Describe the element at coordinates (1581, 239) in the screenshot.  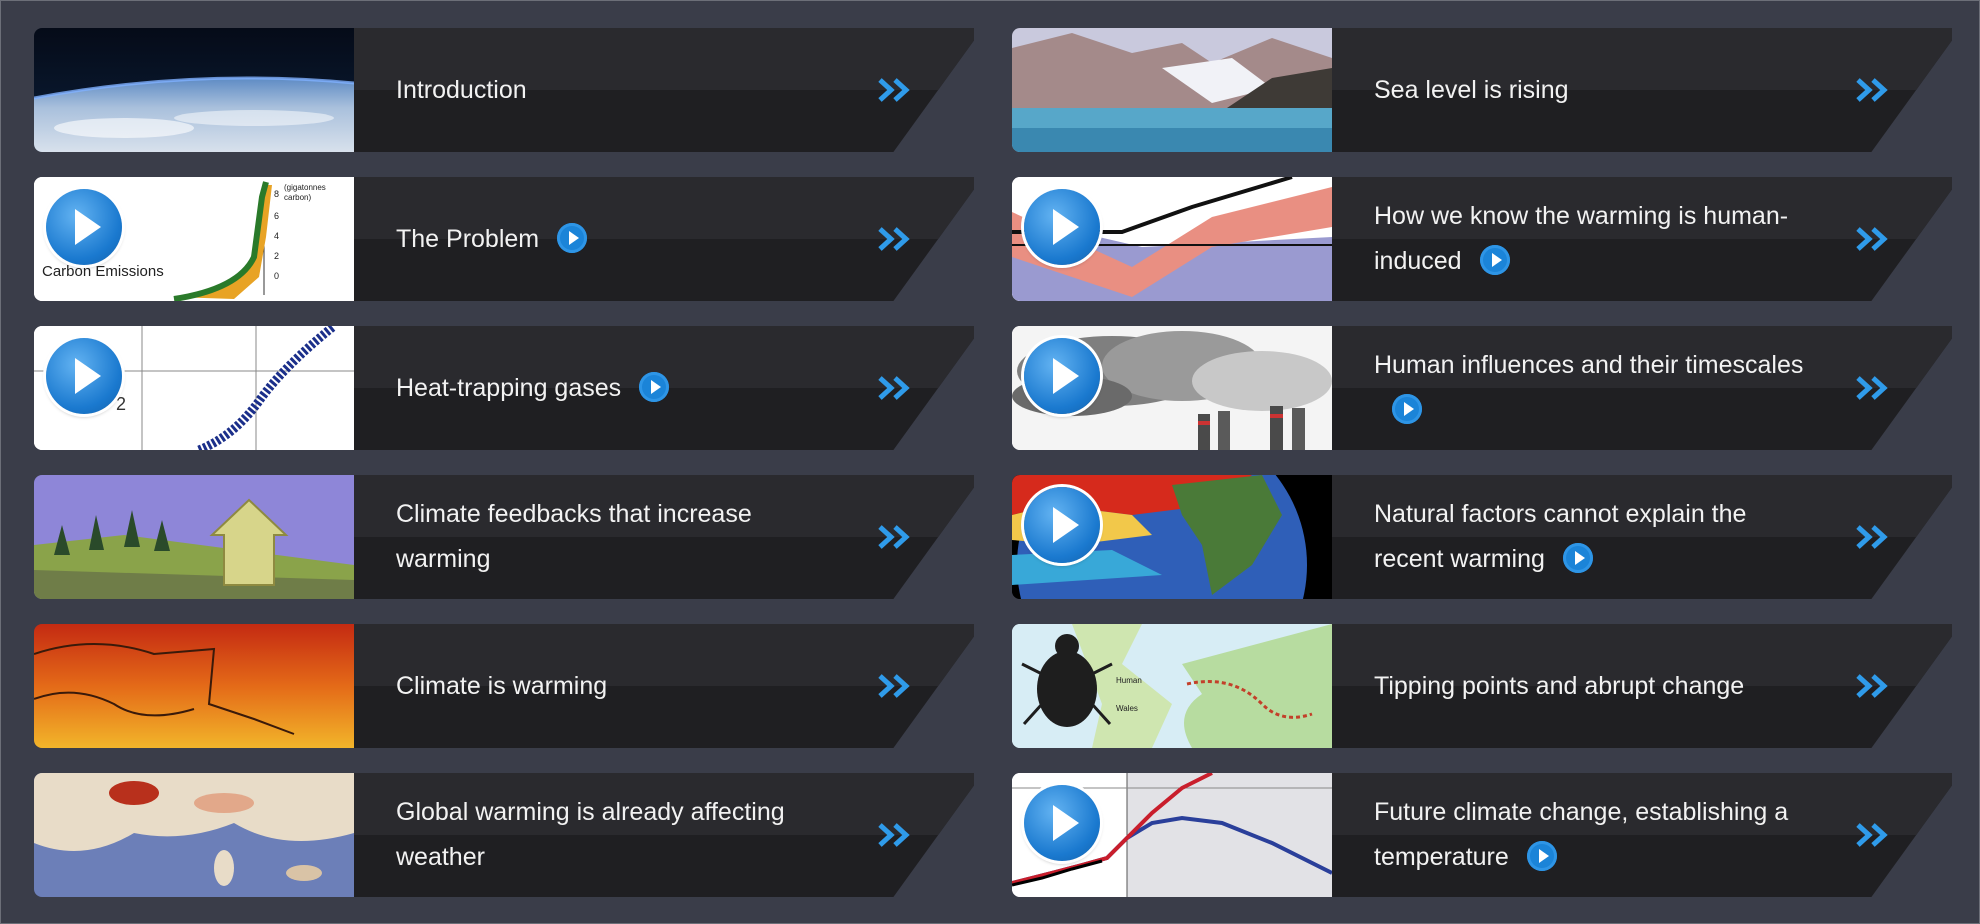
I see `card-label: How we know the warming is human-induced` at that location.